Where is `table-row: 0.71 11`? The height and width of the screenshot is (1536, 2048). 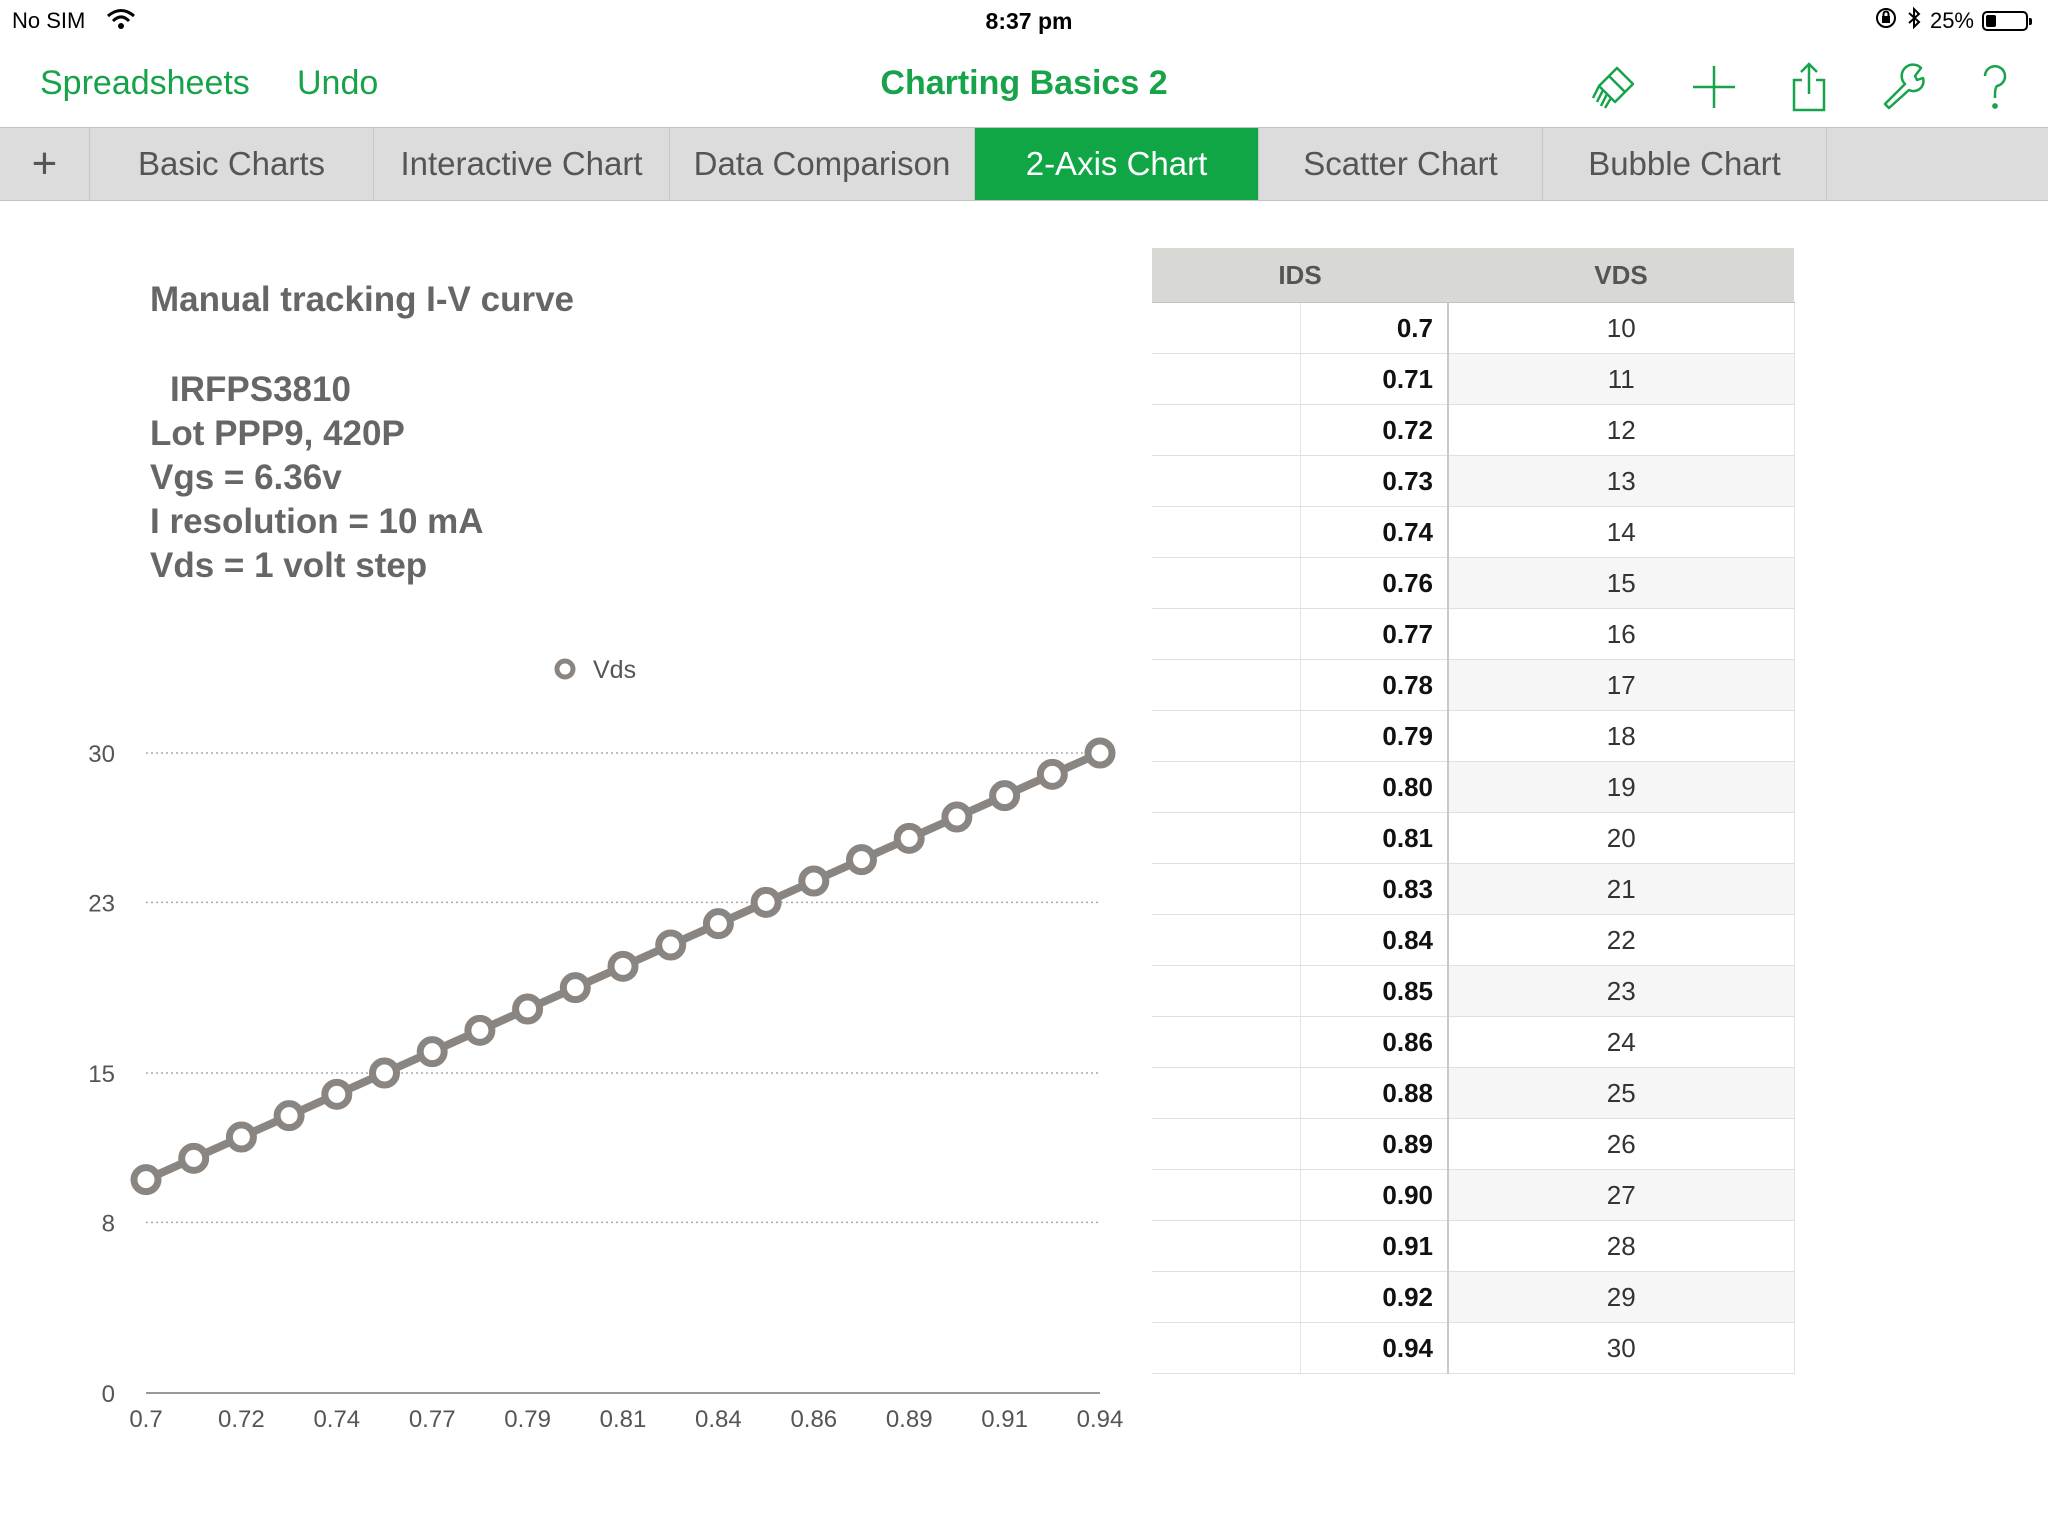
table-row: 0.71 11 is located at coordinates (1473, 379).